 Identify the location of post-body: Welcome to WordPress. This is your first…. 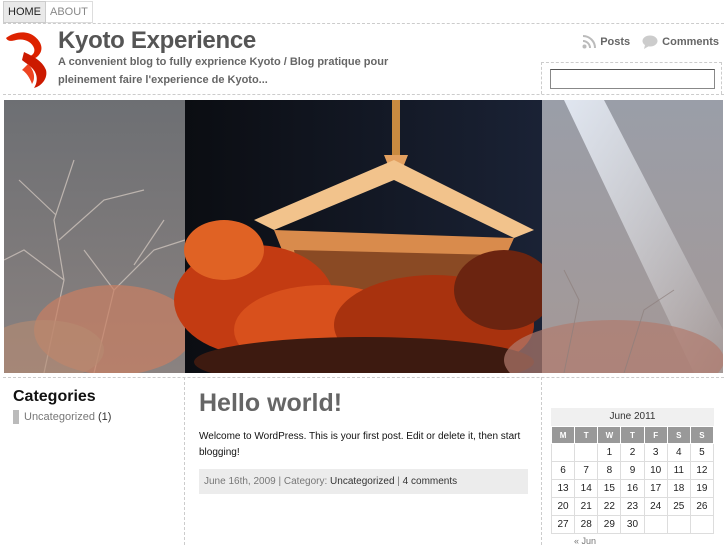
(360, 444).